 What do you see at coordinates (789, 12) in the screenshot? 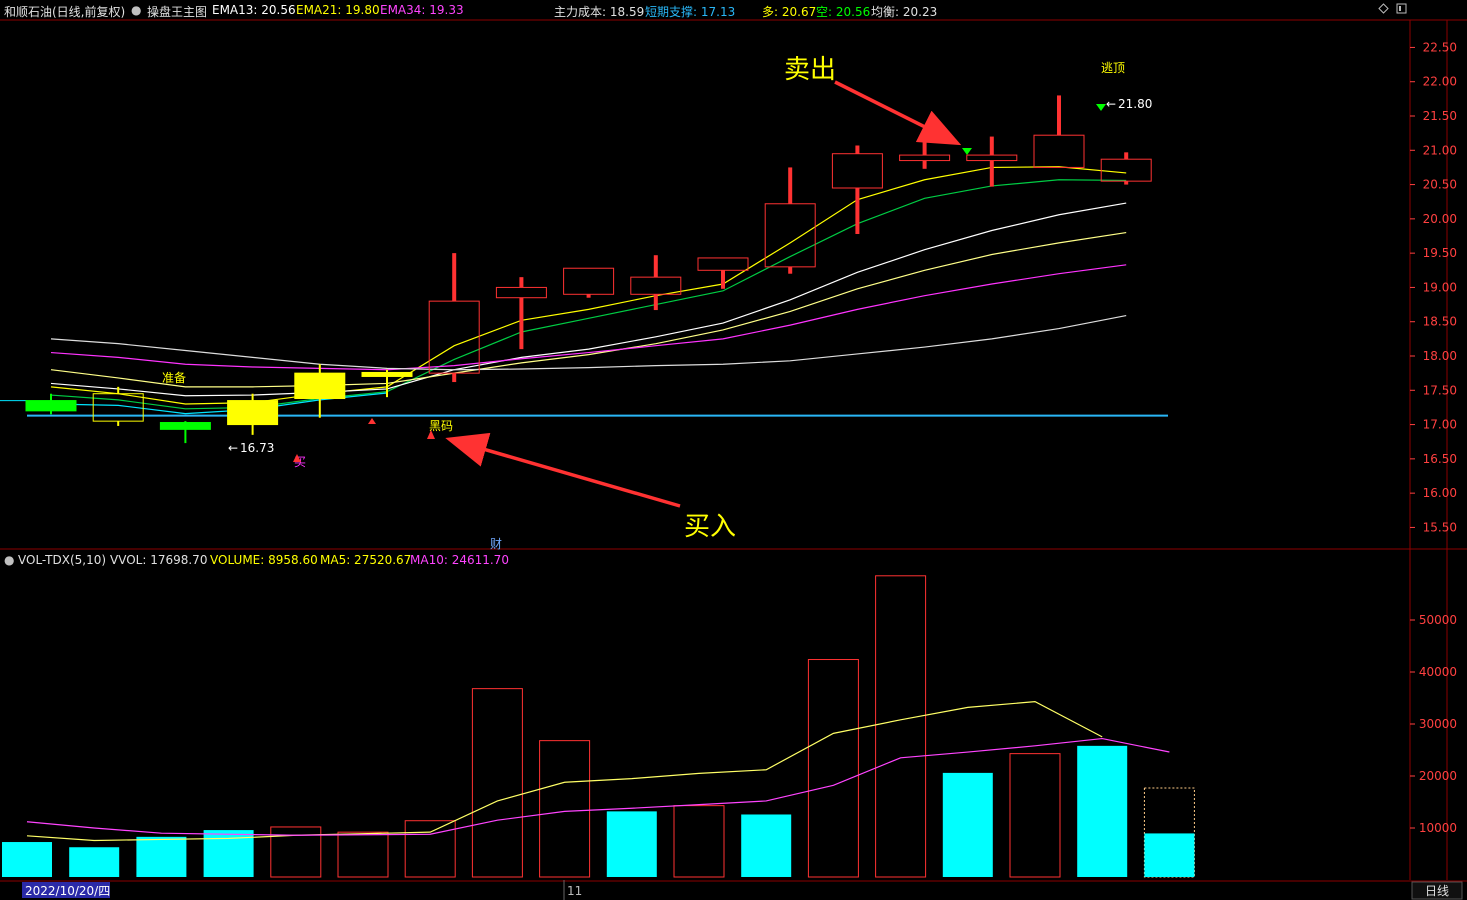
I see `bull-value: 多: 20.67` at bounding box center [789, 12].